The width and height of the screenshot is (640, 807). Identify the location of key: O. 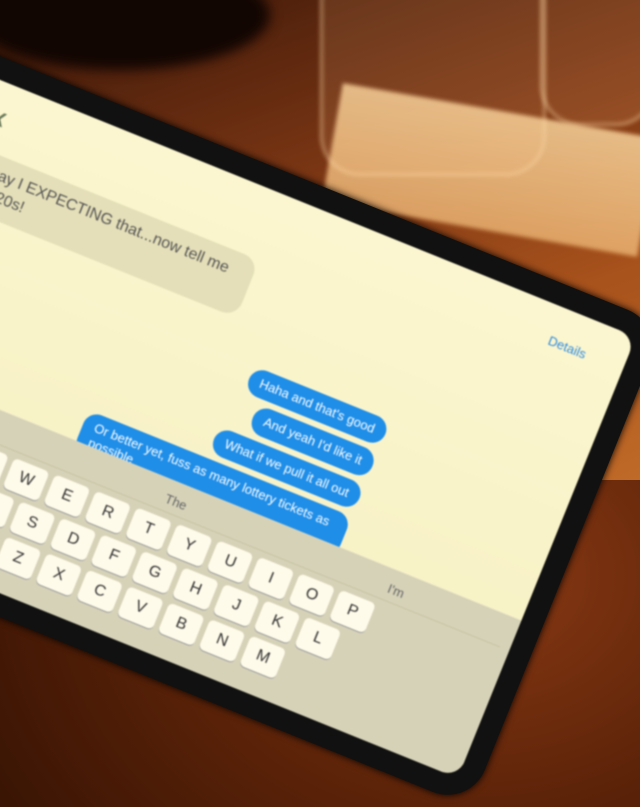
(312, 595).